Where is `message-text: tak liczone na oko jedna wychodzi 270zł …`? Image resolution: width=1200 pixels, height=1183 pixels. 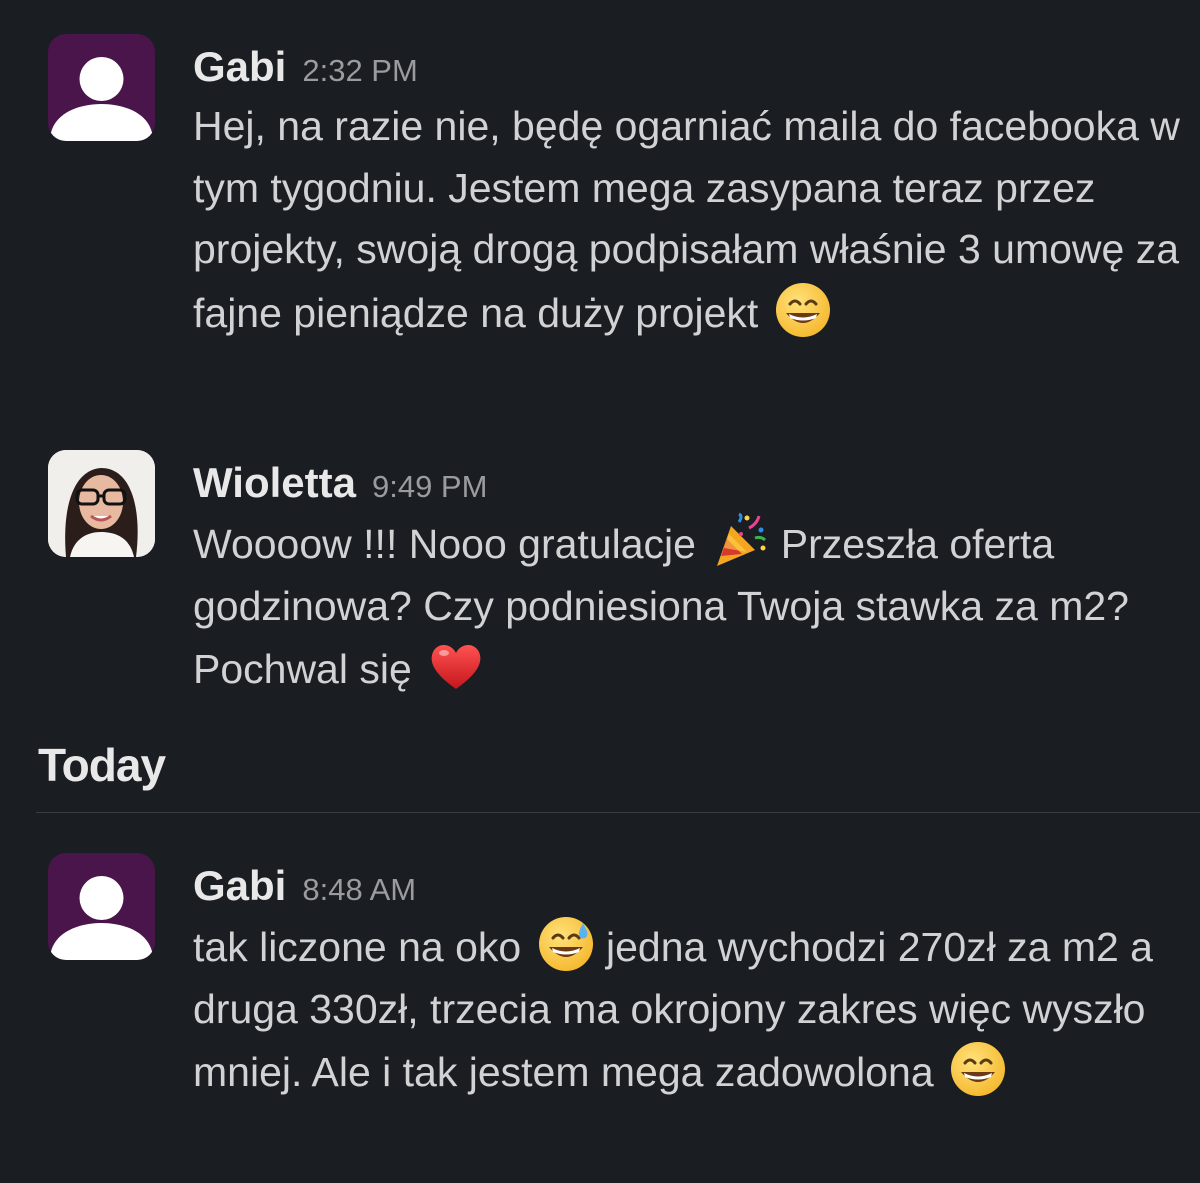 message-text: tak liczone na oko jedna wychodzi 270zł … is located at coordinates (688, 1009).